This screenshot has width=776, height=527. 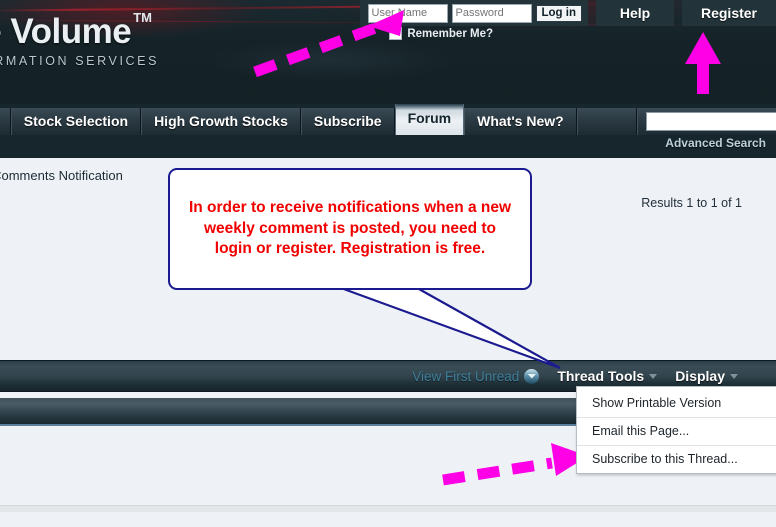 What do you see at coordinates (729, 13) in the screenshot?
I see `register-button: Register` at bounding box center [729, 13].